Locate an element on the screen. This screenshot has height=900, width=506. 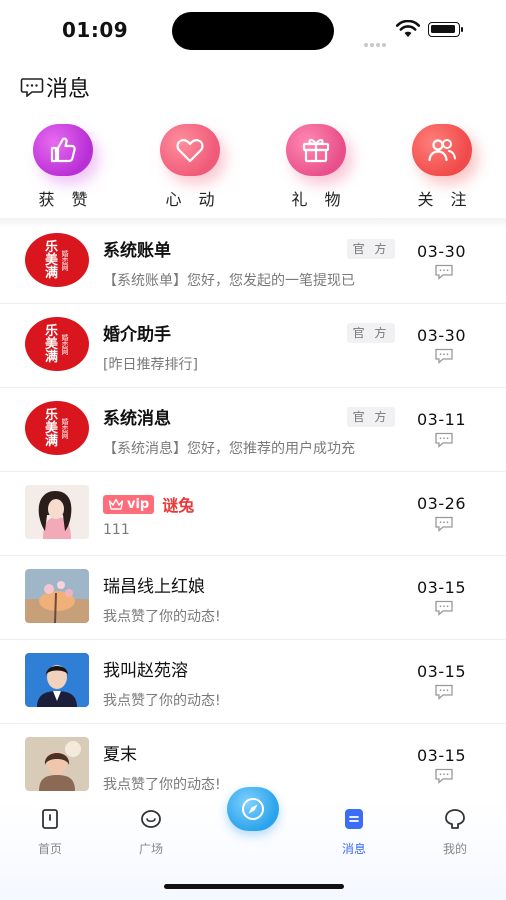
vip-badge: vip is located at coordinates (129, 504).